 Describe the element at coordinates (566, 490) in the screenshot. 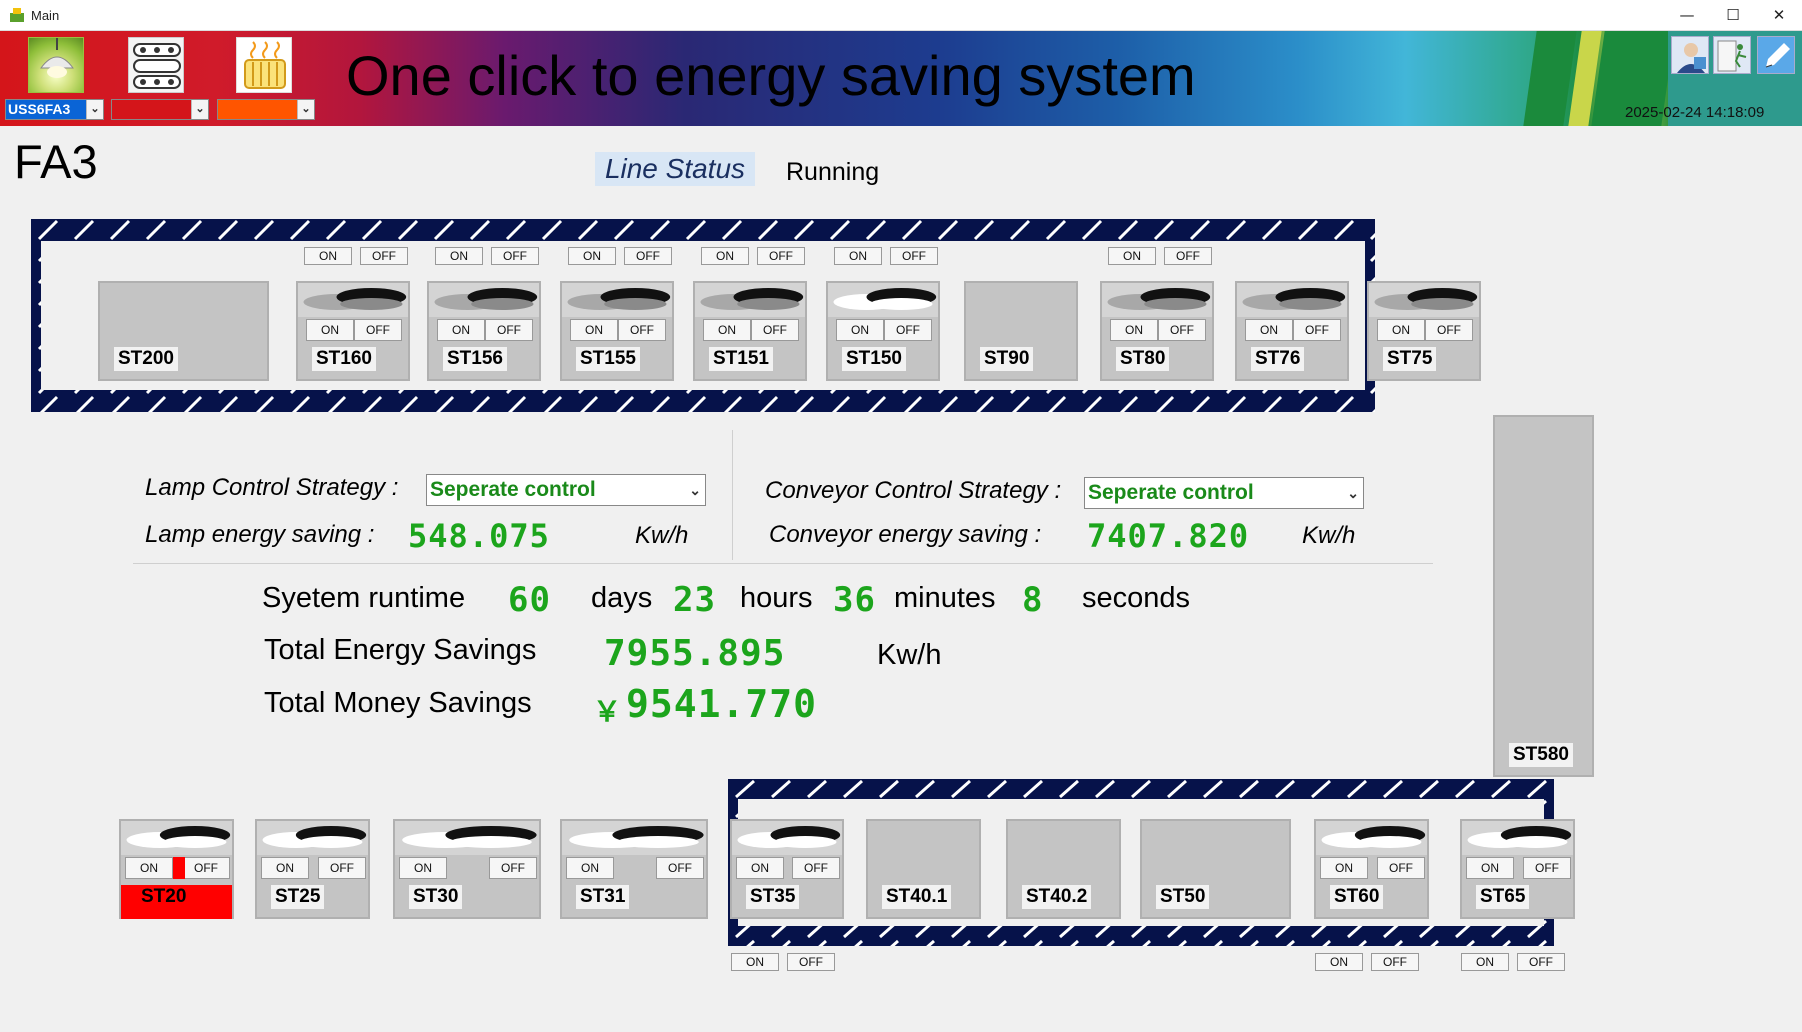

I see `lamp-strategy-select: Seperate control ⌄` at that location.